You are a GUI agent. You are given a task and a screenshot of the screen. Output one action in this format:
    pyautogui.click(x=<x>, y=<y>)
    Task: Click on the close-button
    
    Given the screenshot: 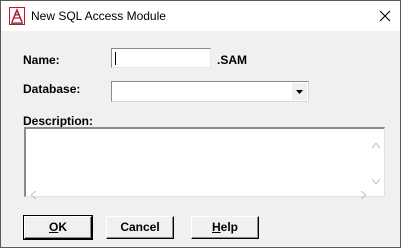 What is the action you would take?
    pyautogui.click(x=385, y=16)
    